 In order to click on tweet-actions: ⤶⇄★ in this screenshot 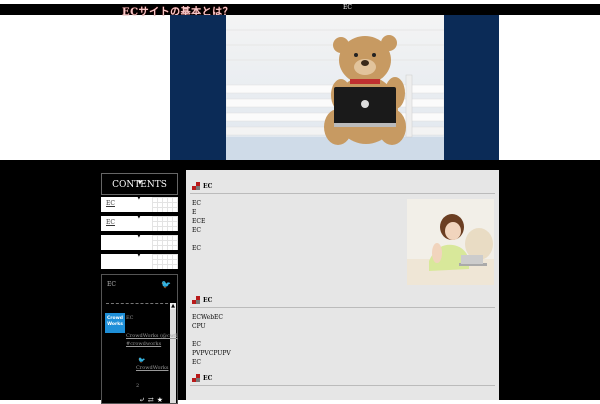, I will do `click(152, 400)`.